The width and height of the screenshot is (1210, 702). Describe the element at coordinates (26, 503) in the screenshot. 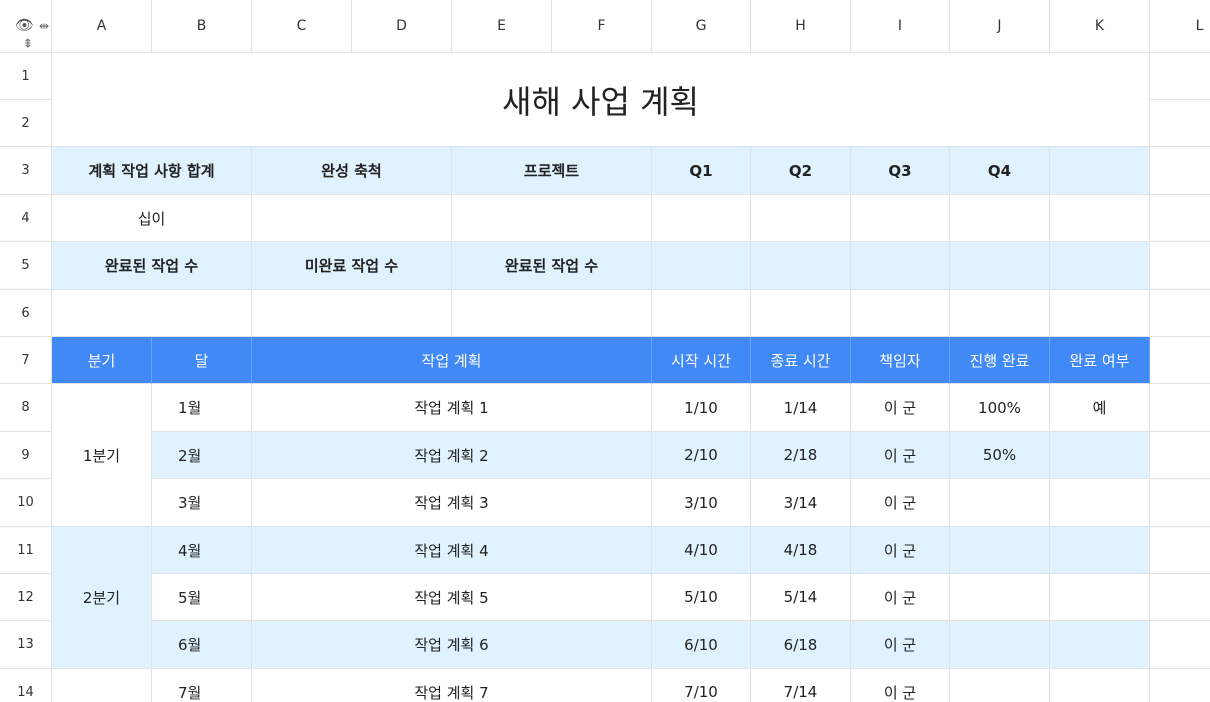

I see `row-header-10: 10` at that location.